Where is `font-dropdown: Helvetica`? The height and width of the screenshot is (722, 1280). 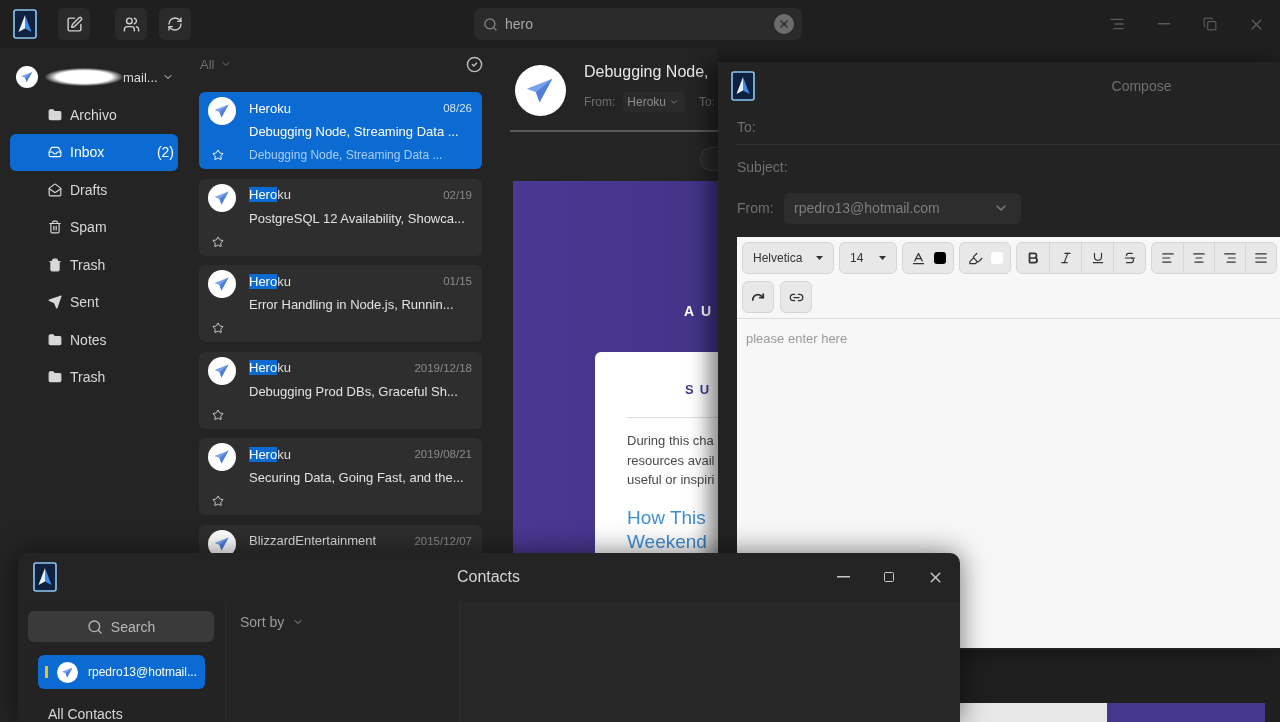 font-dropdown: Helvetica is located at coordinates (788, 258).